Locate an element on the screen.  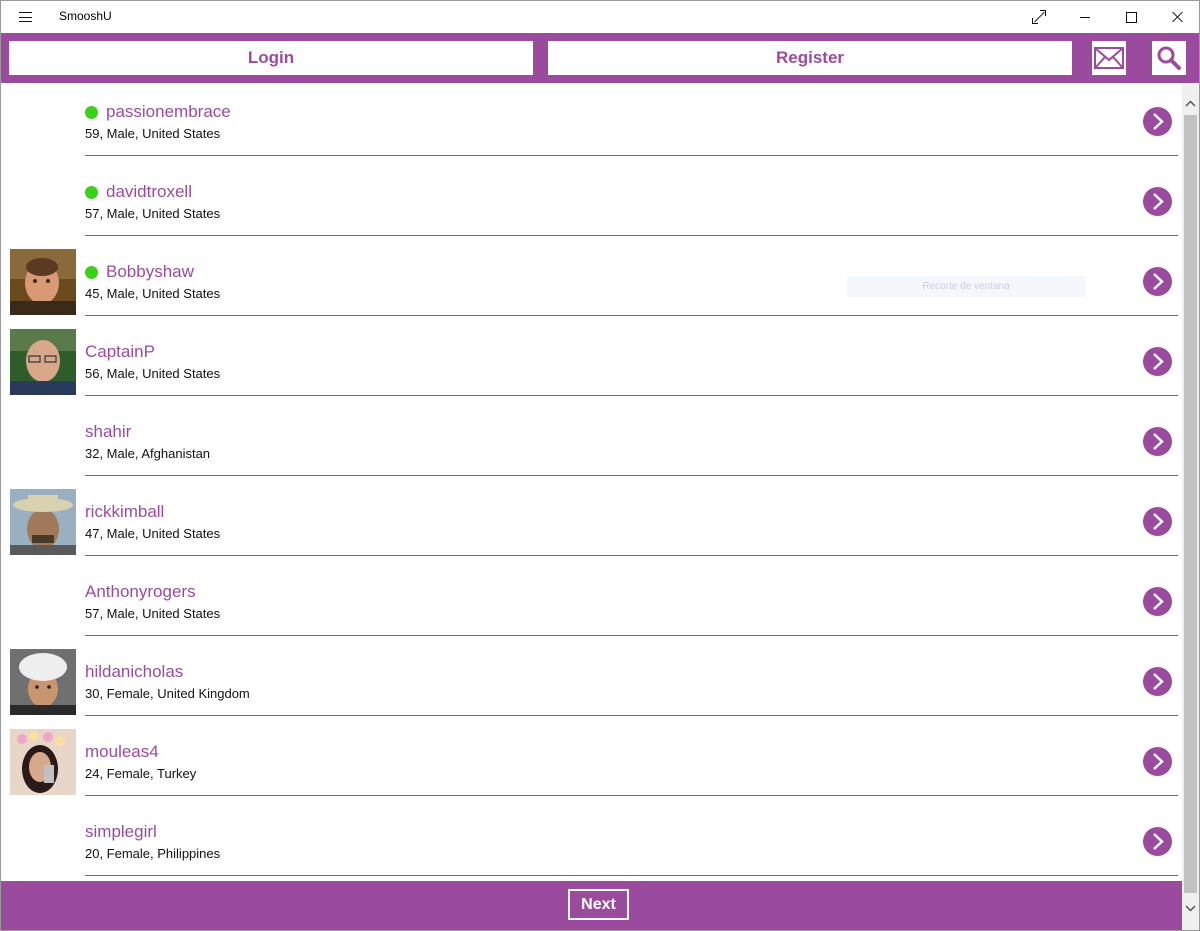
register-button: Register is located at coordinates (810, 58).